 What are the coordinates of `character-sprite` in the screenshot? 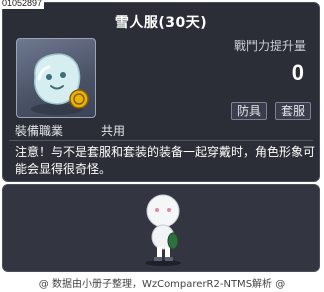 It's located at (163, 230).